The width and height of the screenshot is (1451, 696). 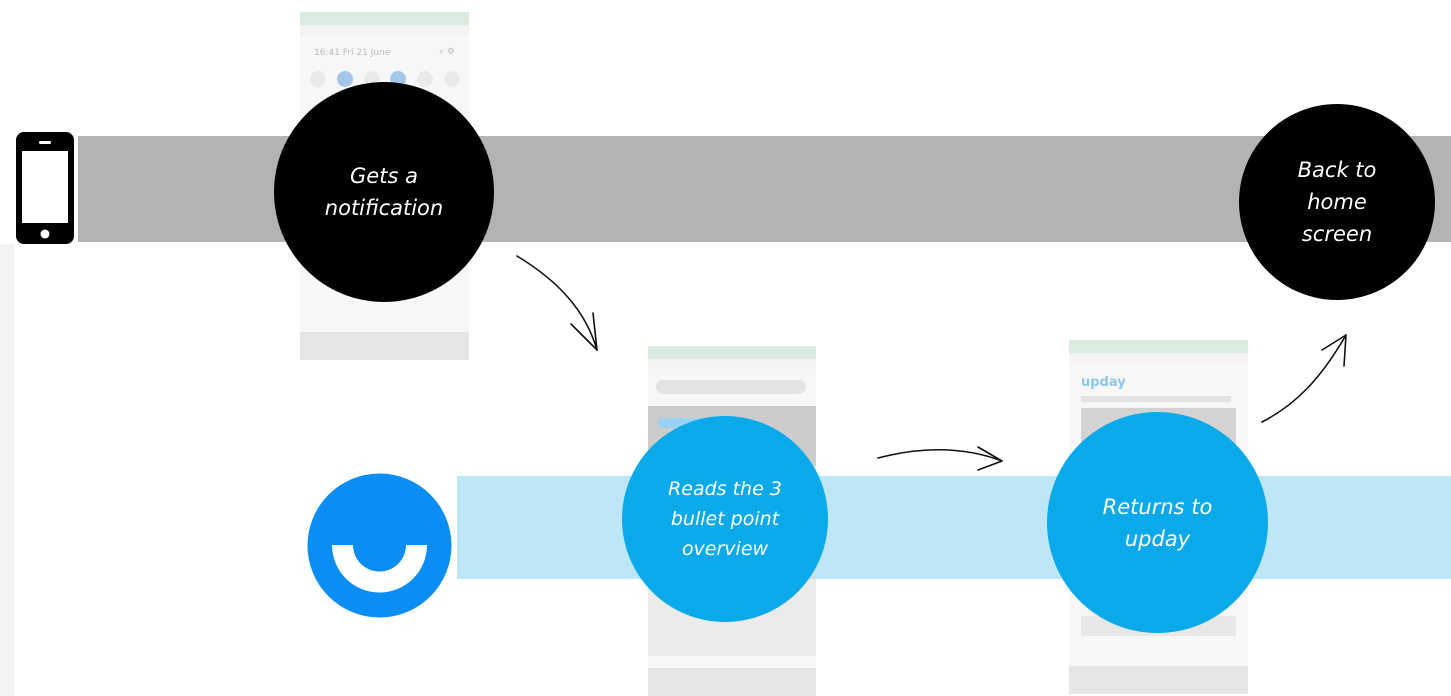 What do you see at coordinates (384, 208) in the screenshot?
I see `step-label-line: notification` at bounding box center [384, 208].